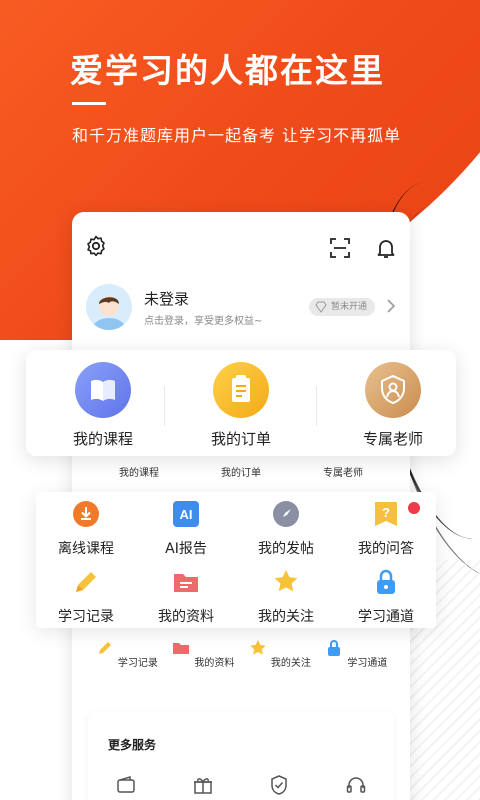  I want to click on tool-ai-report: AI AI报告, so click(186, 529).